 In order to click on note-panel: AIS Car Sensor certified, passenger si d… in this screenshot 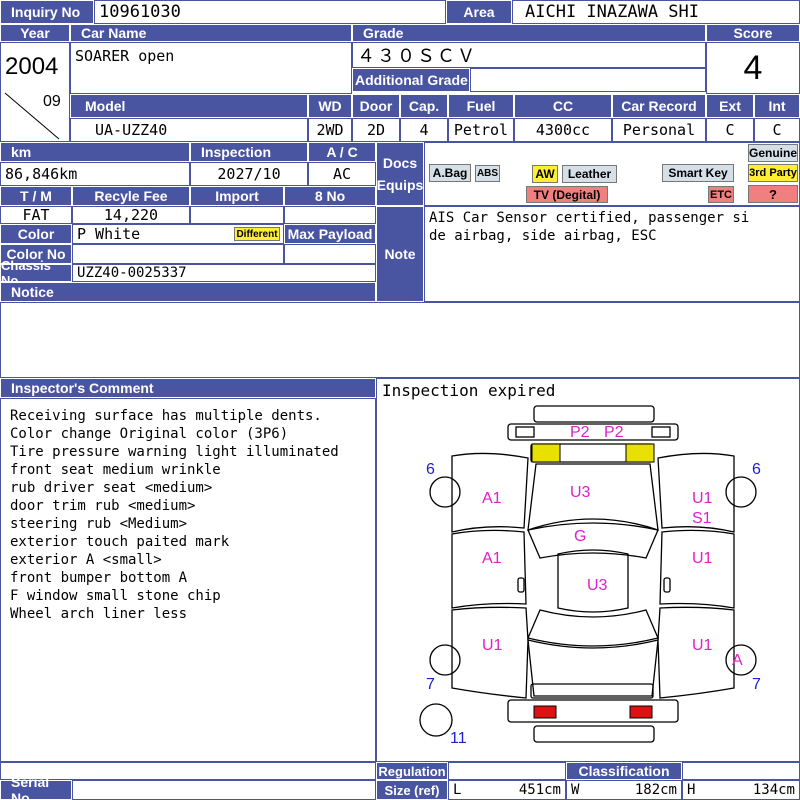, I will do `click(612, 254)`.